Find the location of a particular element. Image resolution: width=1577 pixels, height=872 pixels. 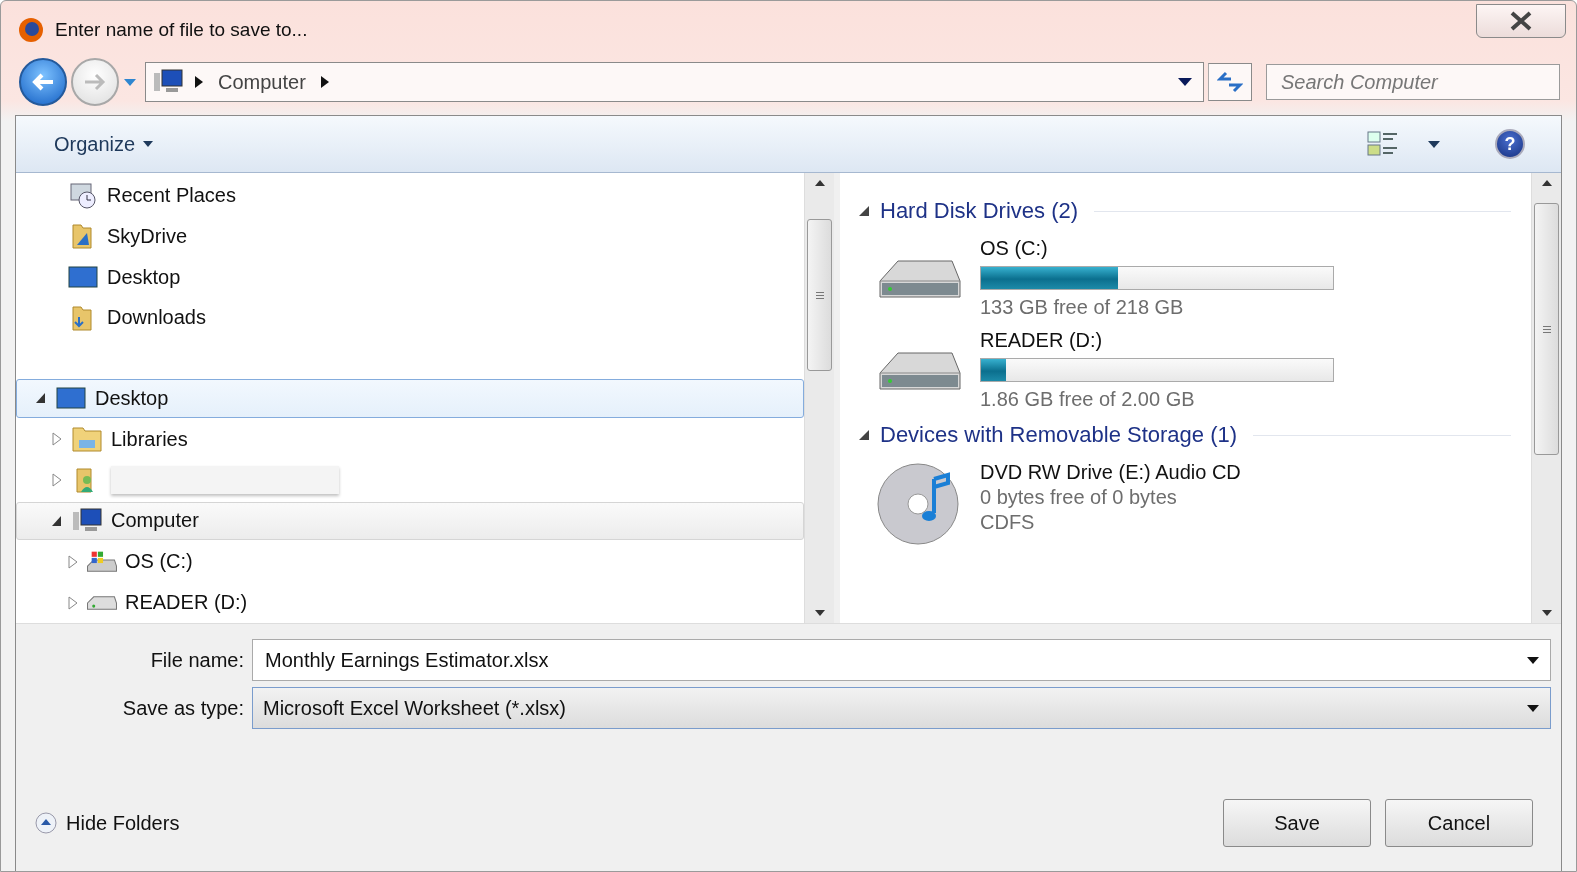

drive-item: OS (C:) 133 GB free of 218 GB is located at coordinates (1194, 277).